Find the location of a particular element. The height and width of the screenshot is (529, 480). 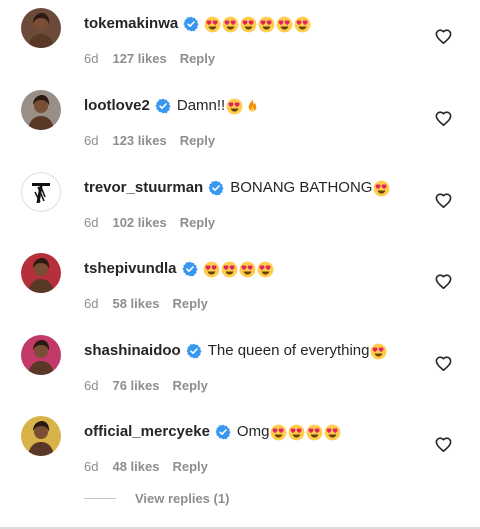

comment-text: Omg is located at coordinates (253, 431).